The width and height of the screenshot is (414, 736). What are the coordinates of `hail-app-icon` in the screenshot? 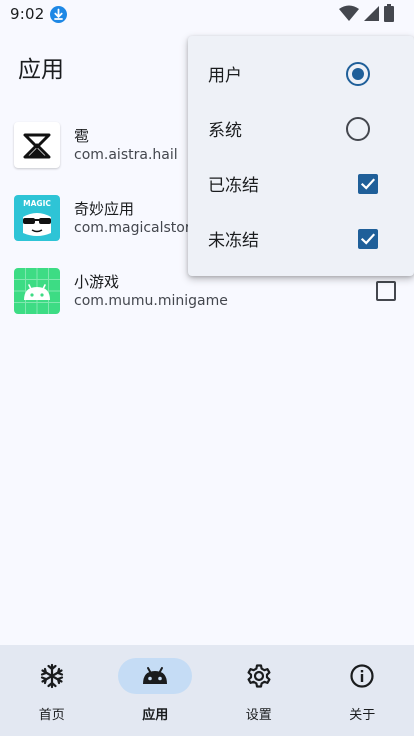 It's located at (37, 144).